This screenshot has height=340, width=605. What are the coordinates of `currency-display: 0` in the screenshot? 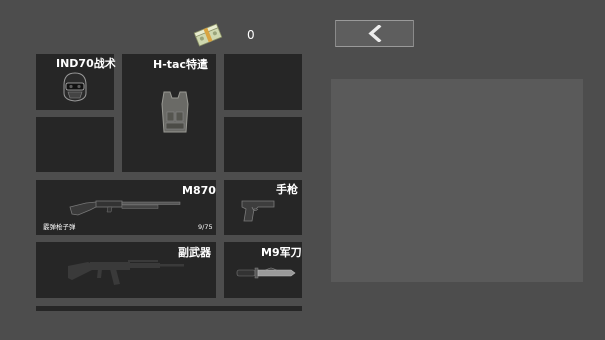 It's located at (233, 35).